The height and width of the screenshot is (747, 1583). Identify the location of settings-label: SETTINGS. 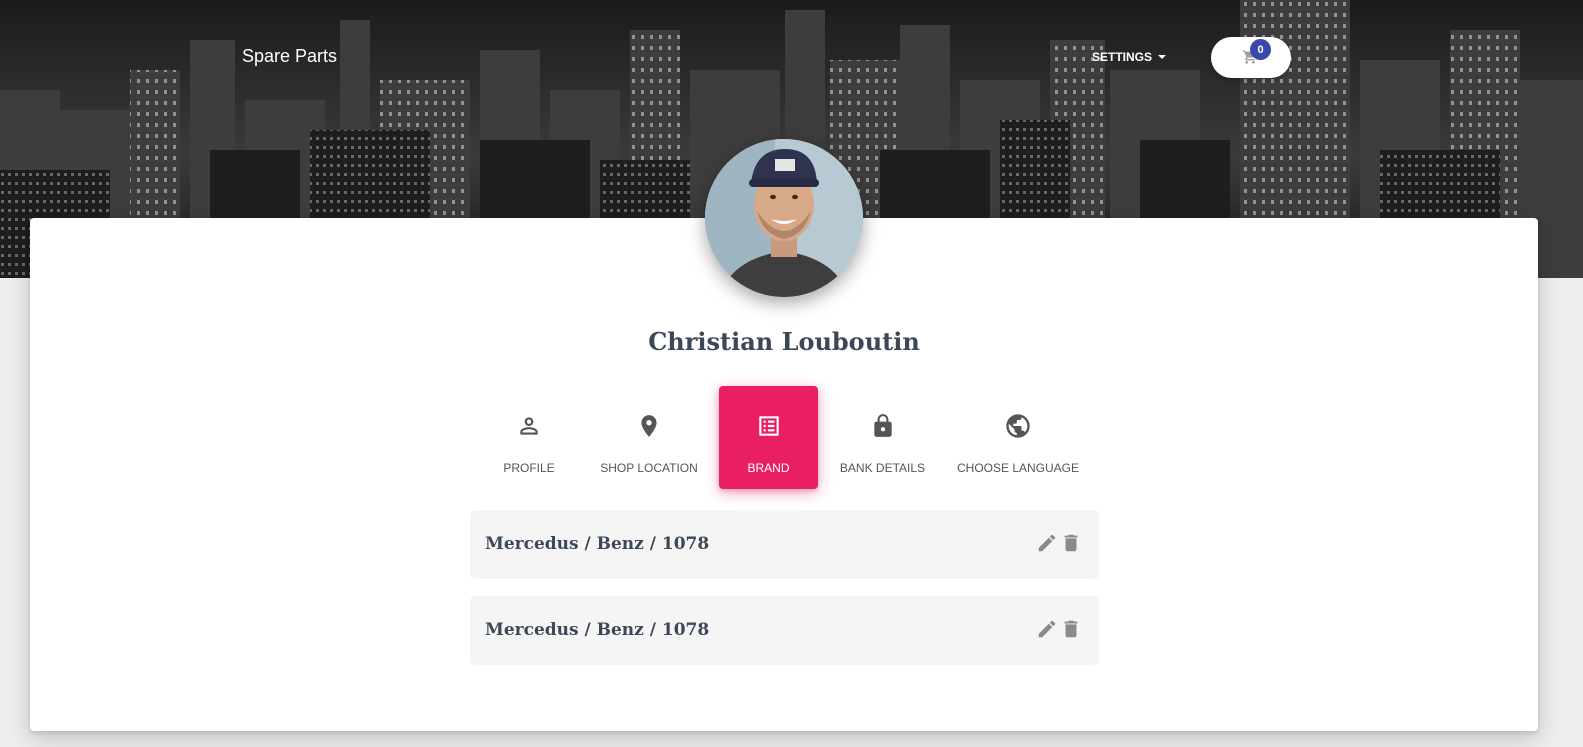
(1122, 57).